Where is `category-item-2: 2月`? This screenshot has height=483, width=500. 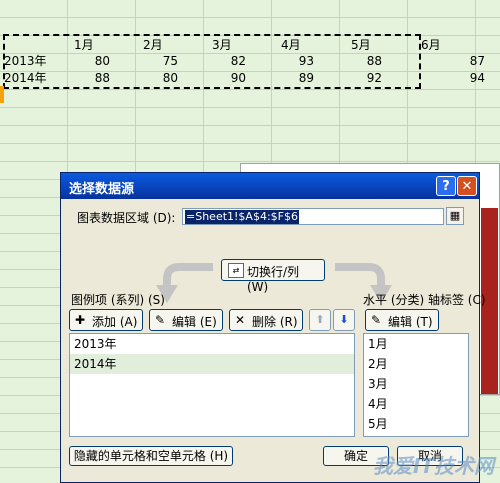 category-item-2: 2月 is located at coordinates (416, 364).